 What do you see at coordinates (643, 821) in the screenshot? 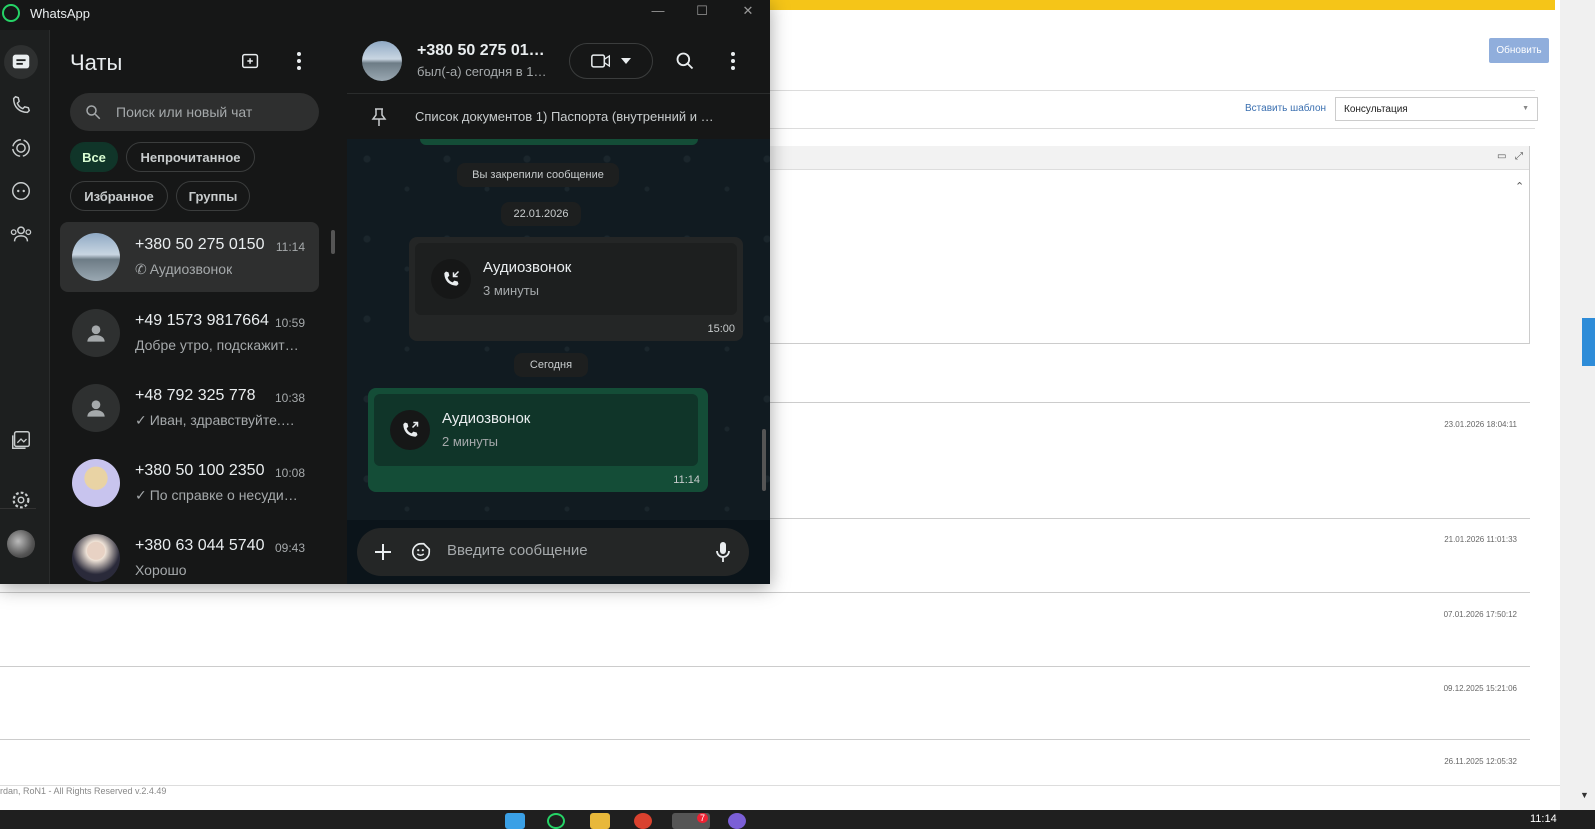
I see `app-icon` at bounding box center [643, 821].